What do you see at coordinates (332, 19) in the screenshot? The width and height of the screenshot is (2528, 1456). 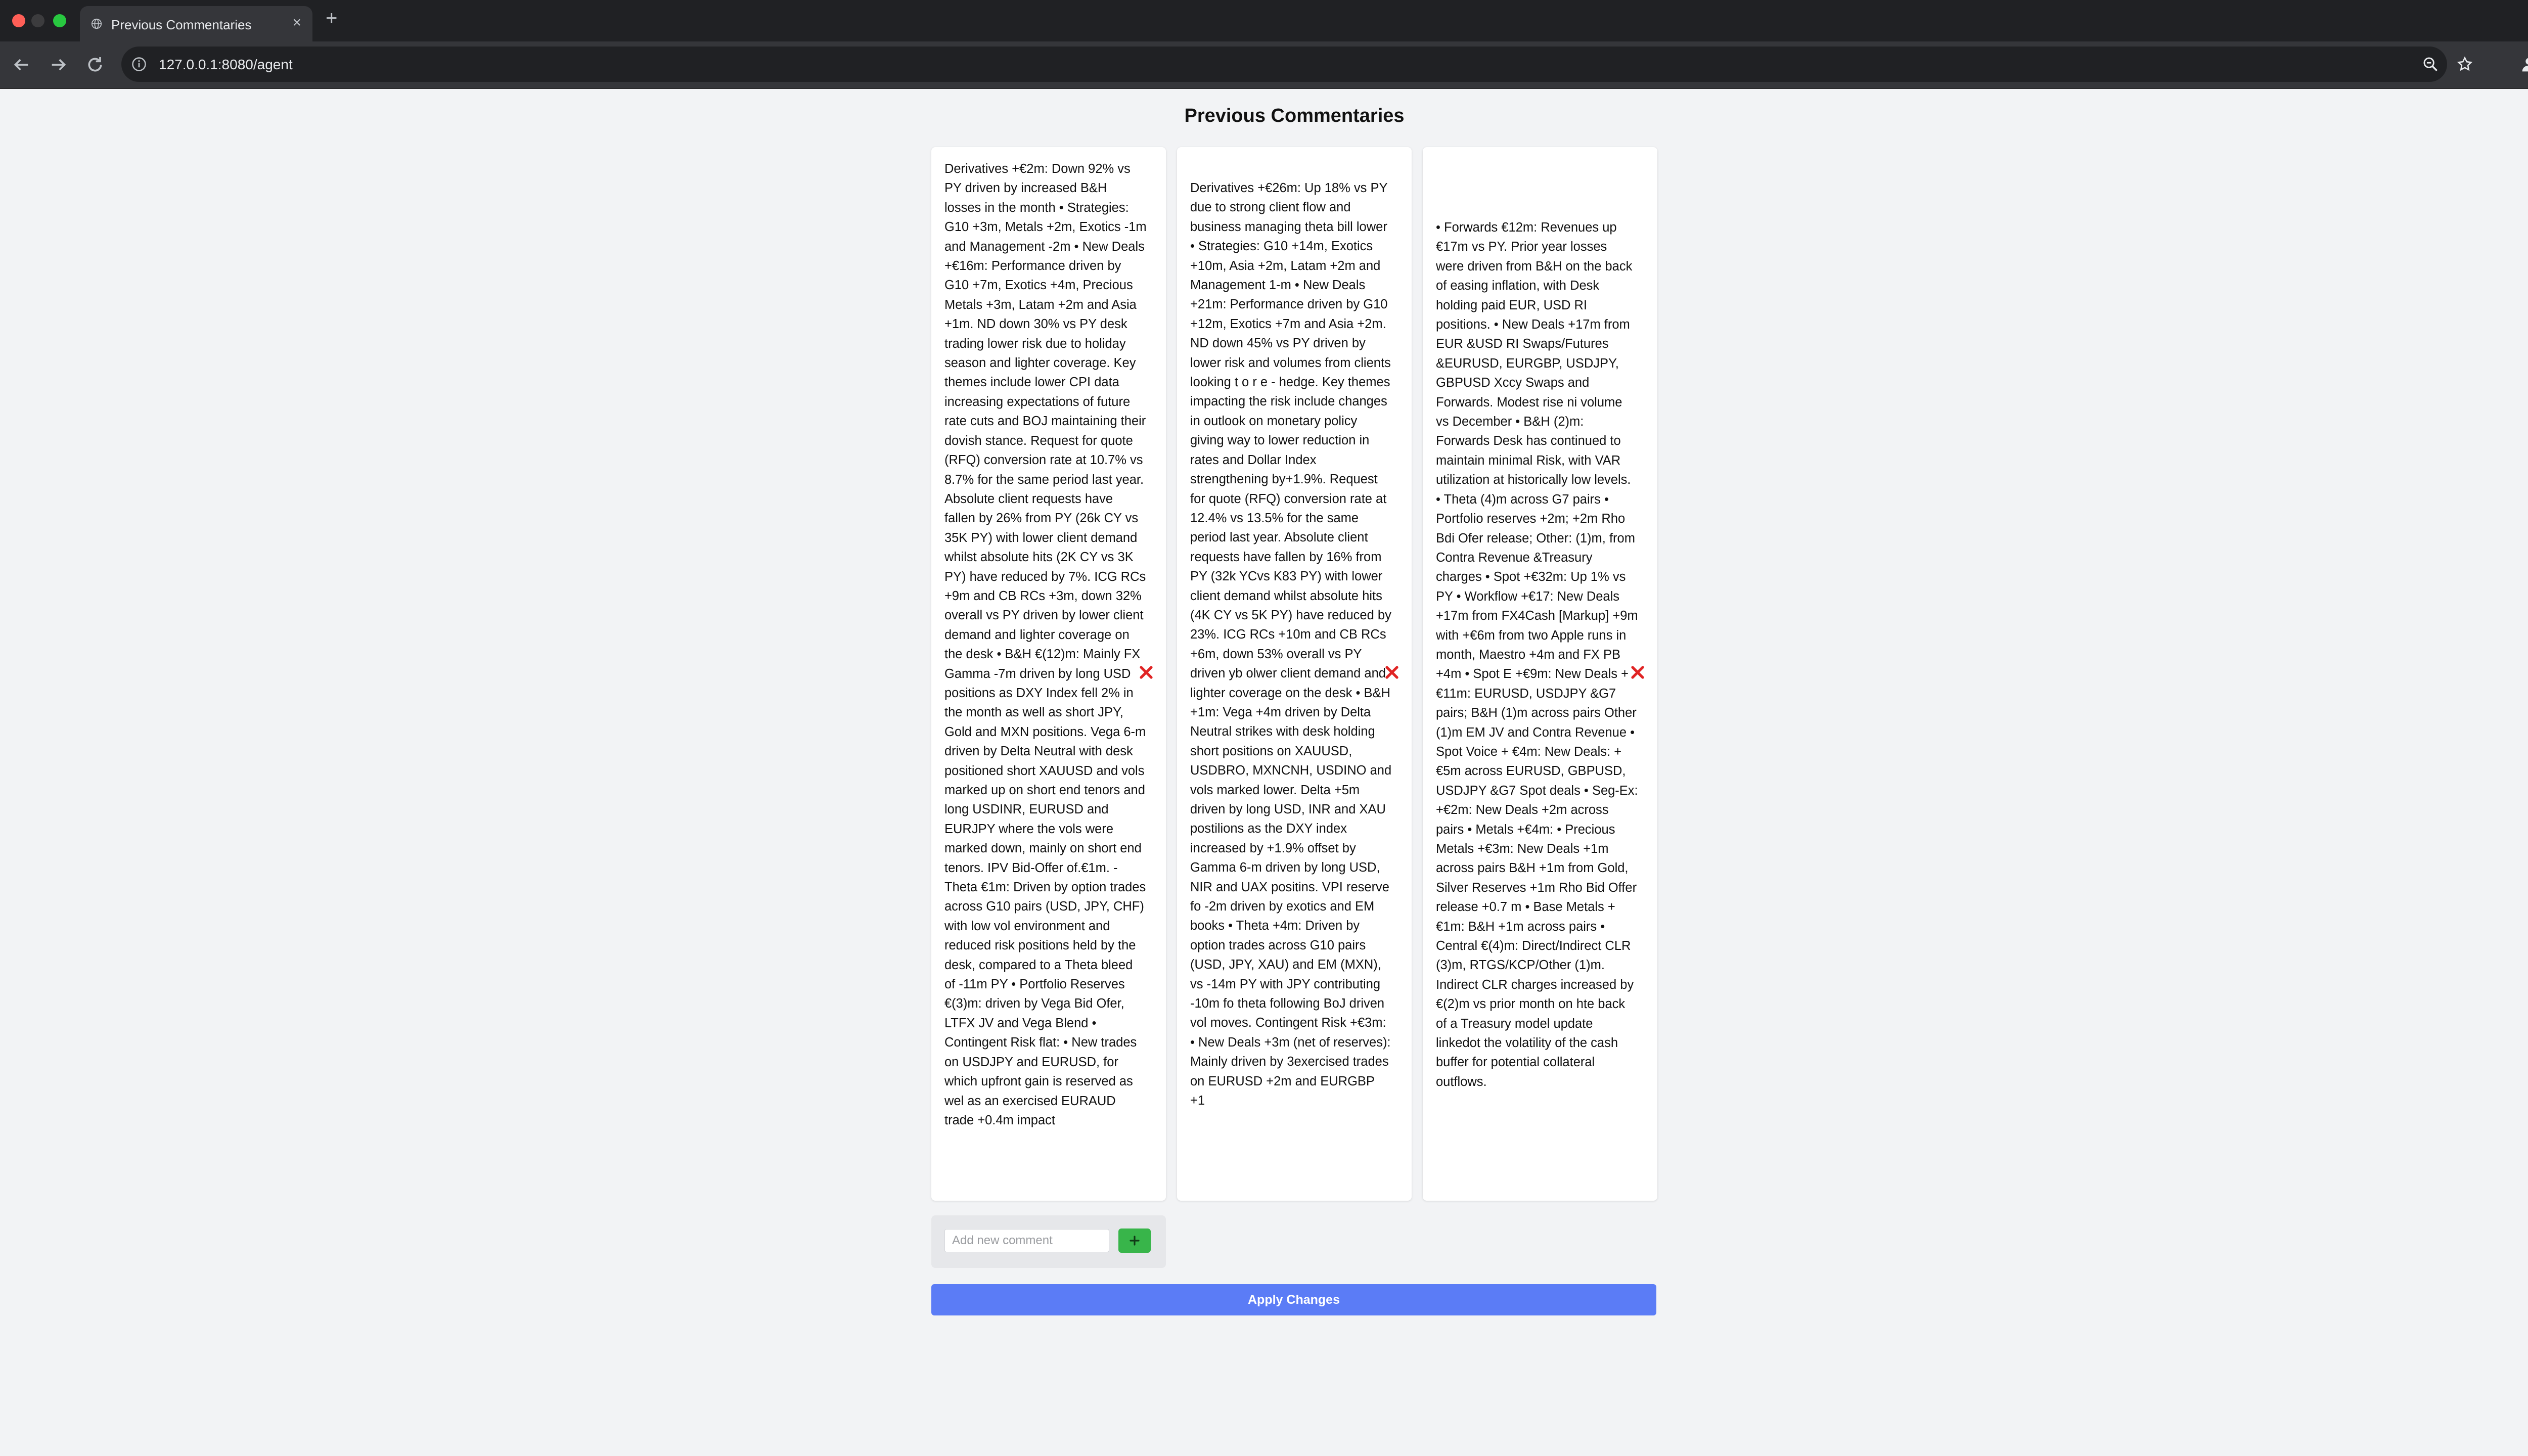 I see `new-tab-button: +` at bounding box center [332, 19].